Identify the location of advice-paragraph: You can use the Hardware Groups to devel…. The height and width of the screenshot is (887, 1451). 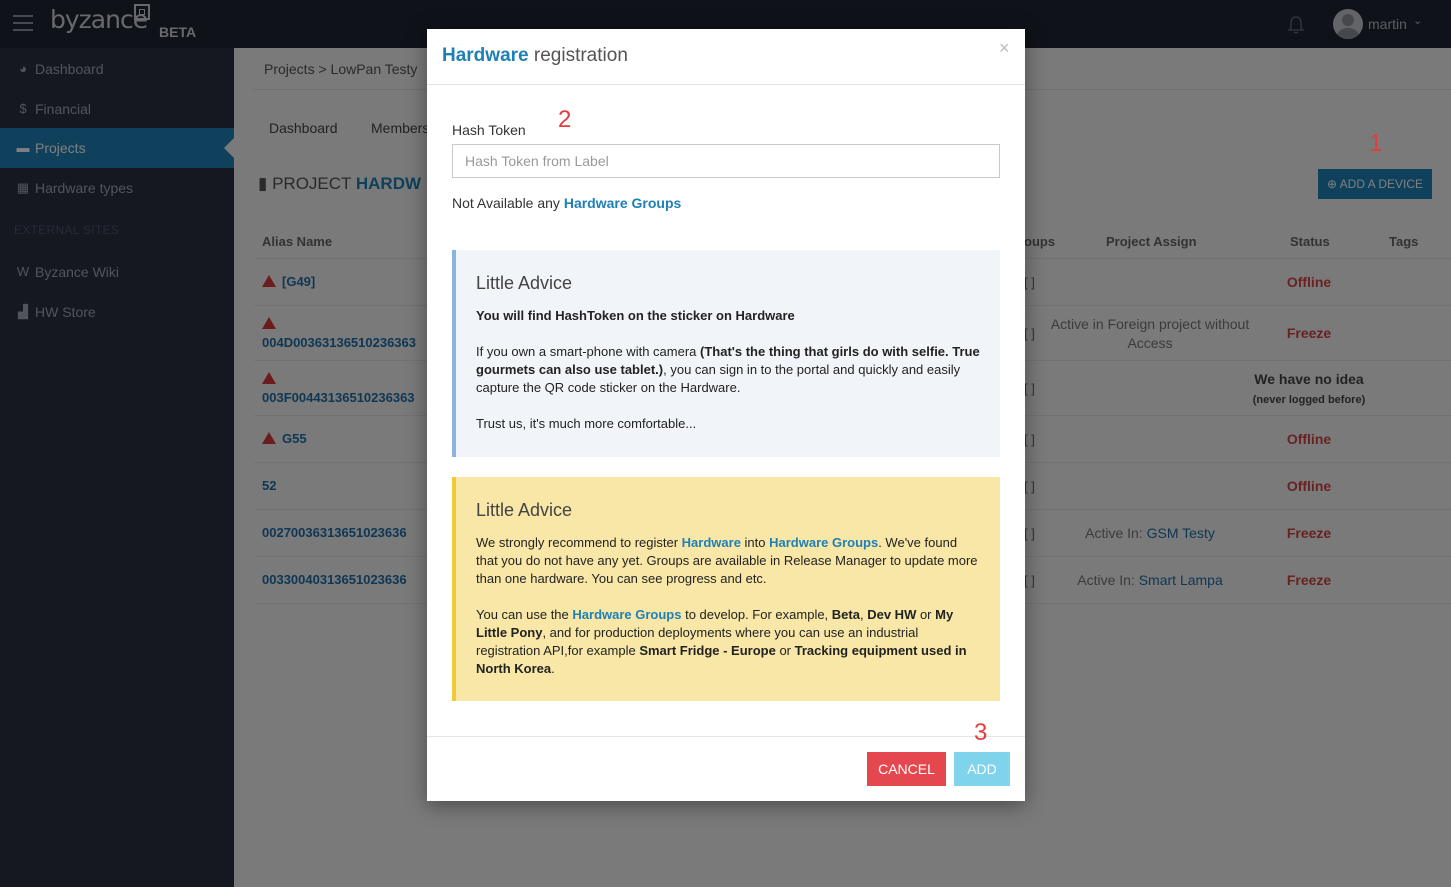
(721, 641).